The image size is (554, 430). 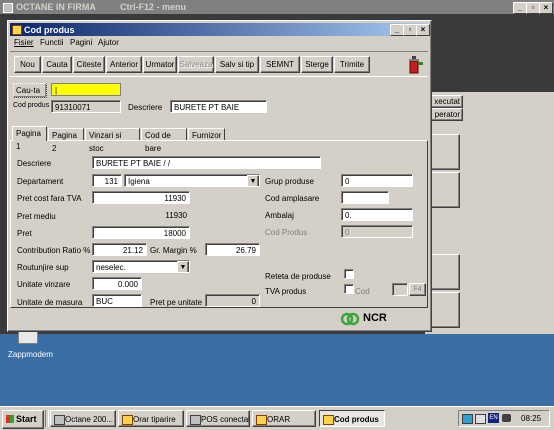 What do you see at coordinates (289, 181) in the screenshot?
I see `grup-produse-label: Grup produse` at bounding box center [289, 181].